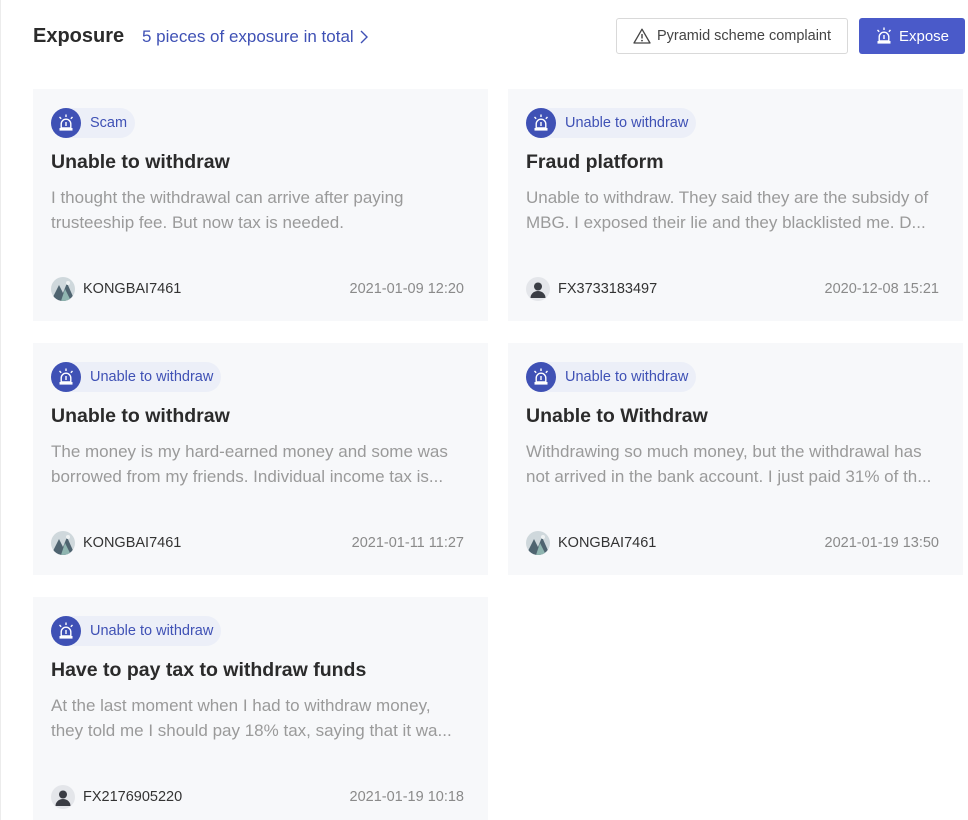  What do you see at coordinates (617, 416) in the screenshot?
I see `card-title: Unable to Withdraw` at bounding box center [617, 416].